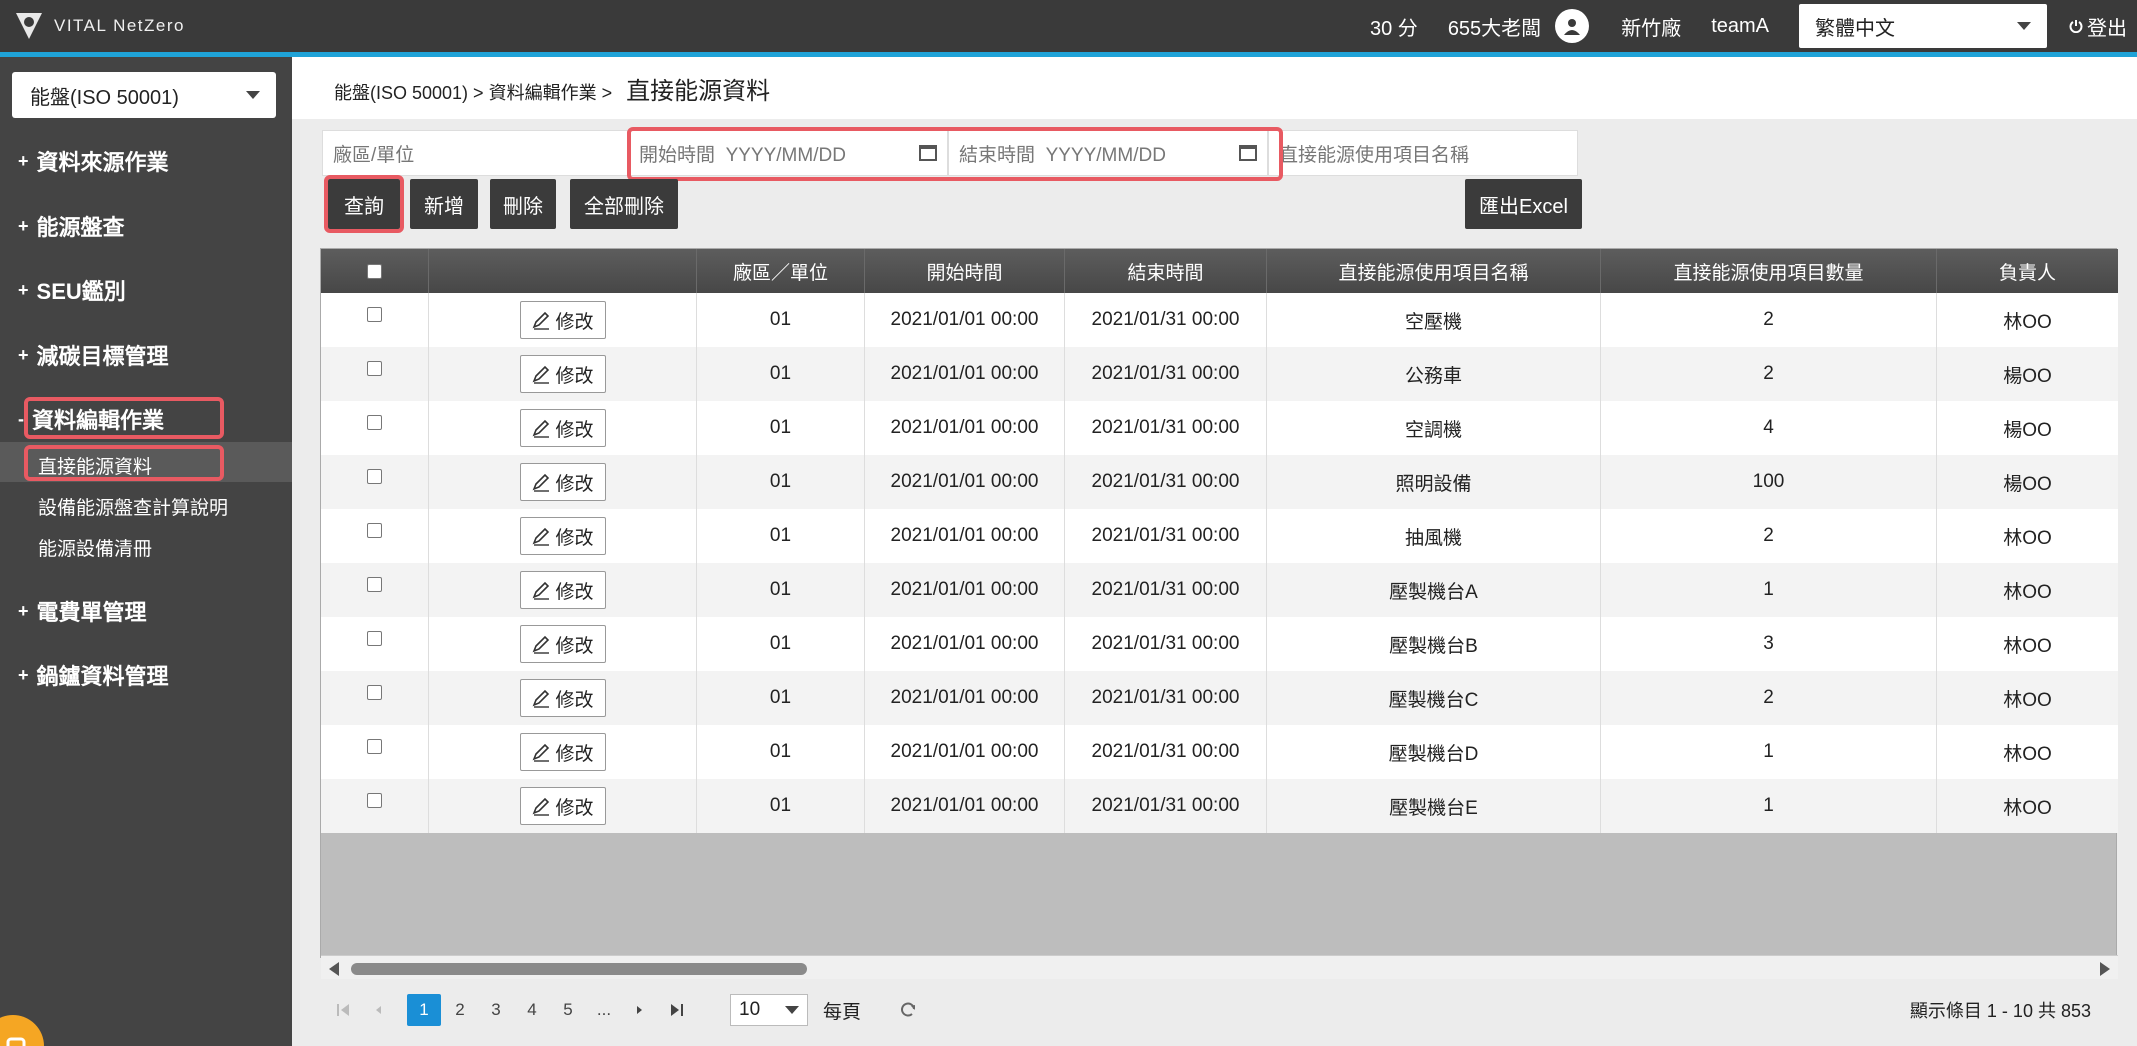  What do you see at coordinates (460, 1010) in the screenshot?
I see `page-2: 2` at bounding box center [460, 1010].